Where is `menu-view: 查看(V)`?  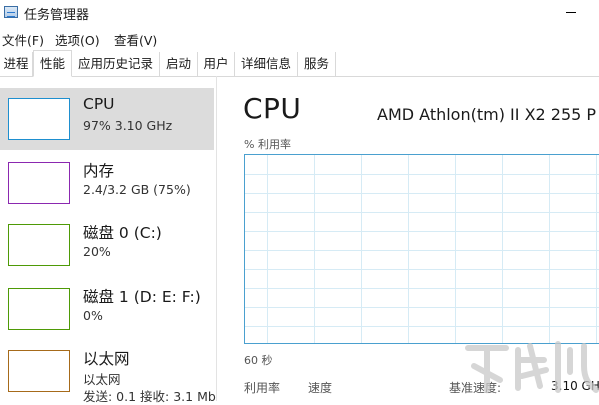 menu-view: 查看(V) is located at coordinates (135, 39).